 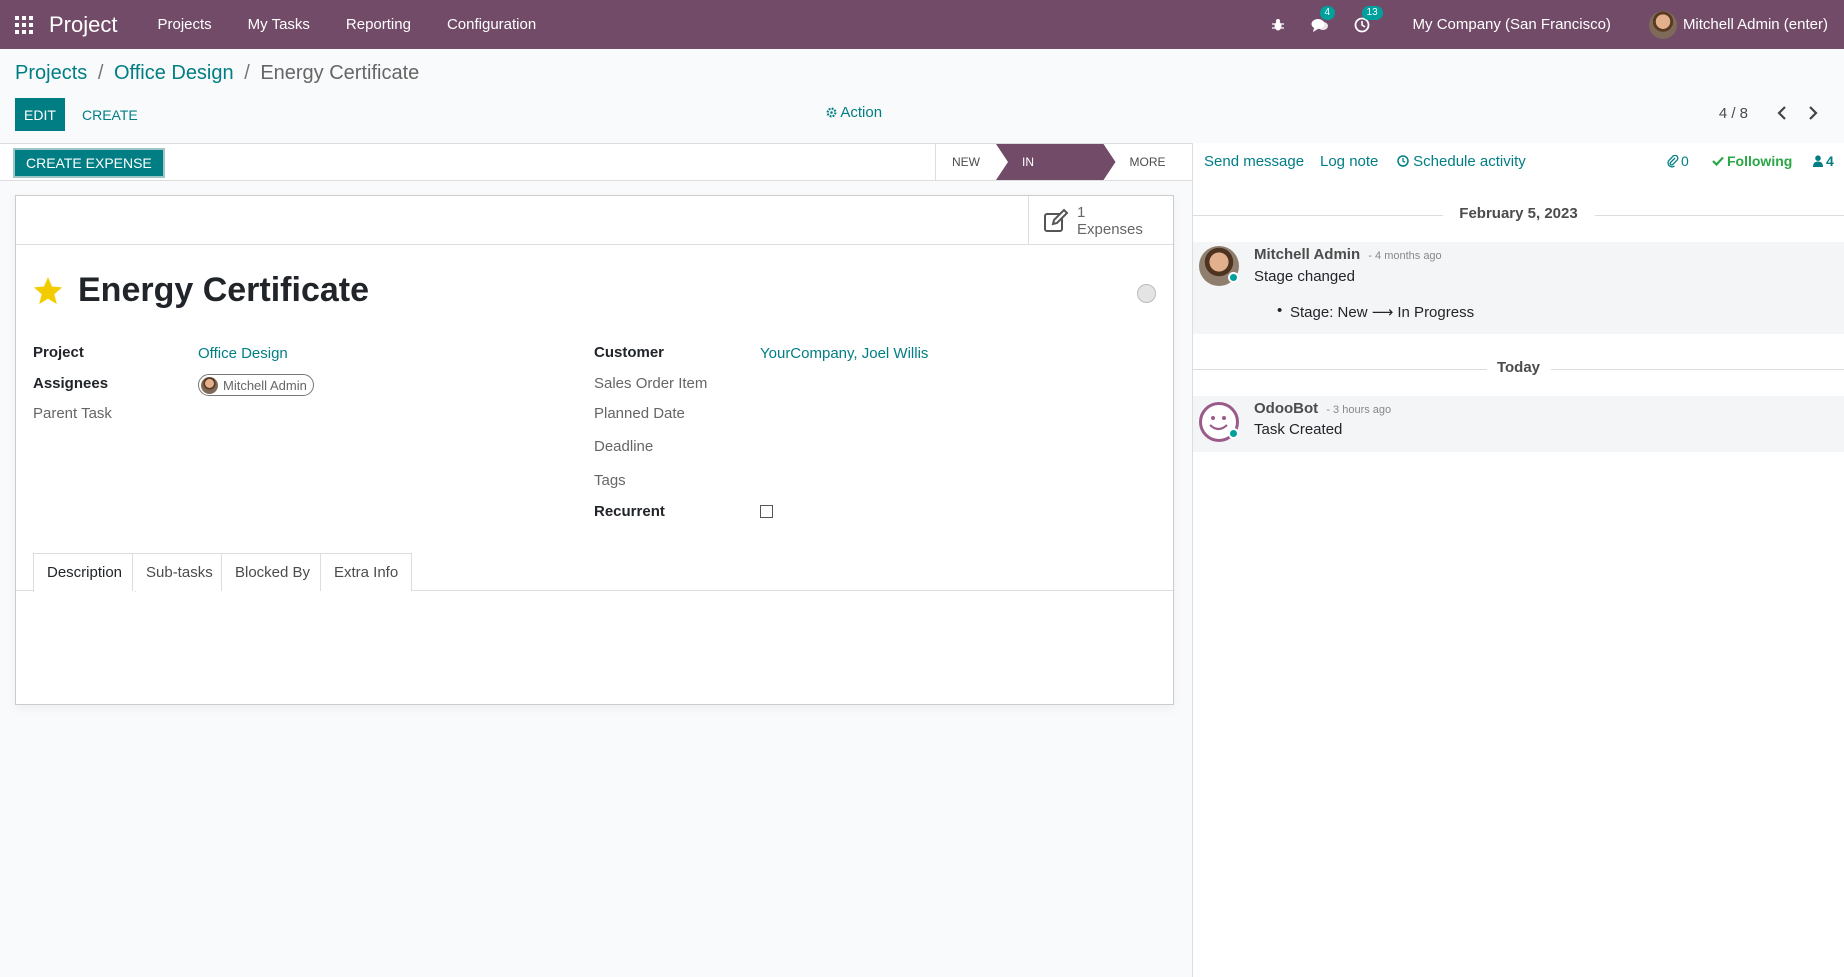 I want to click on date-separator-label: February 5, 2023, so click(x=1518, y=213).